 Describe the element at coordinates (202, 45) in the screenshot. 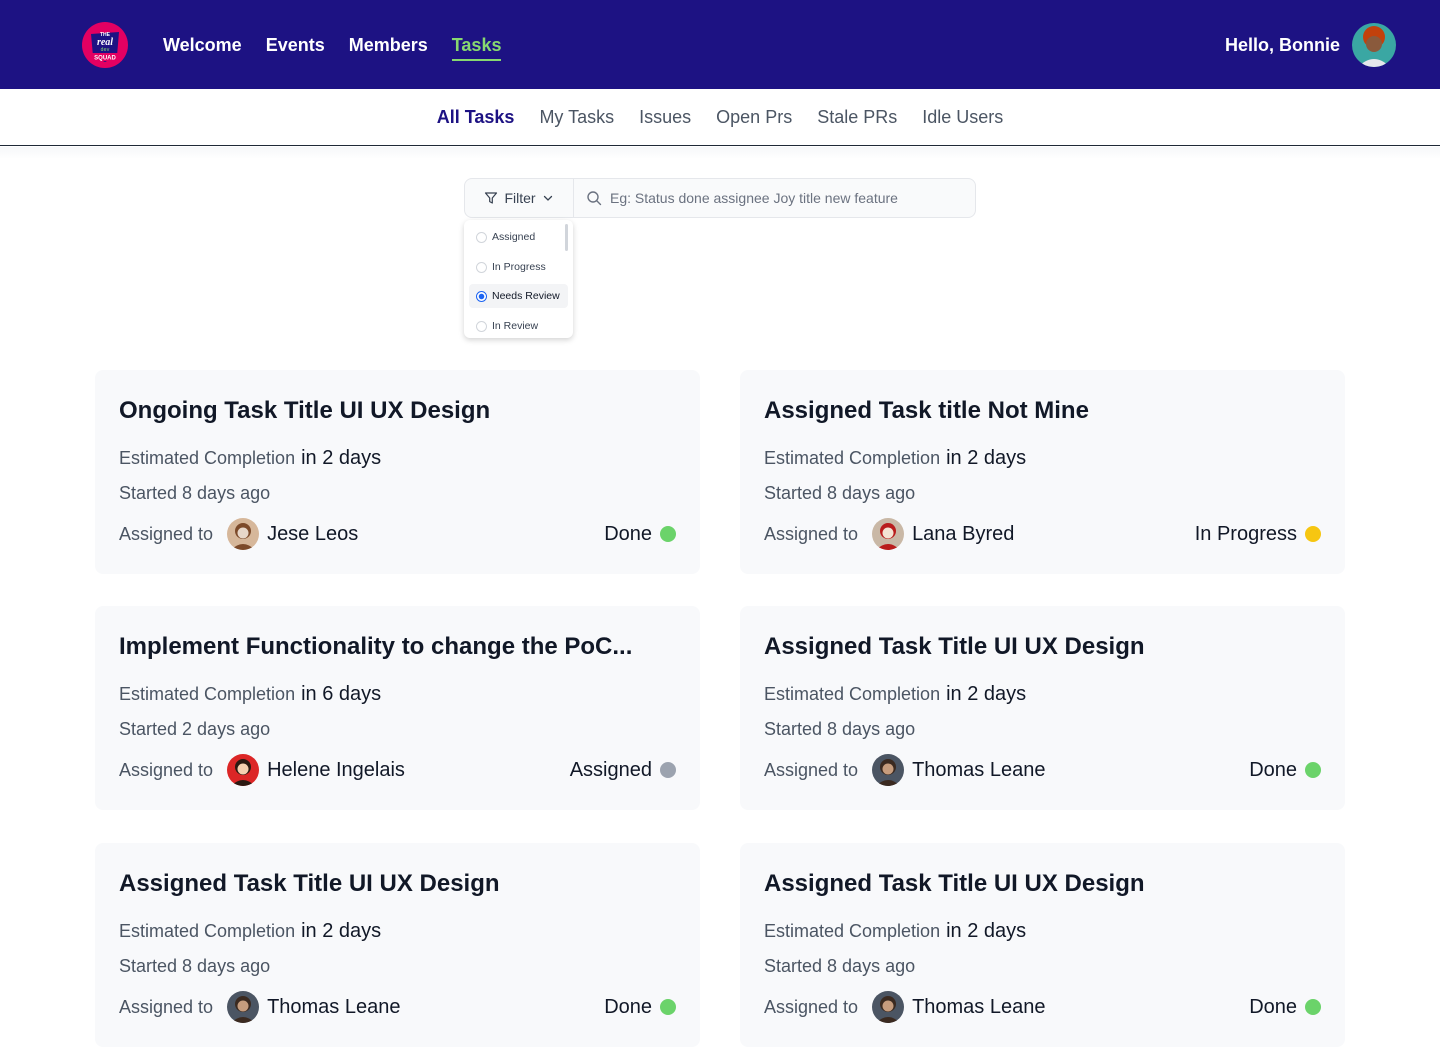

I see `nav-welcome: Welcome` at that location.